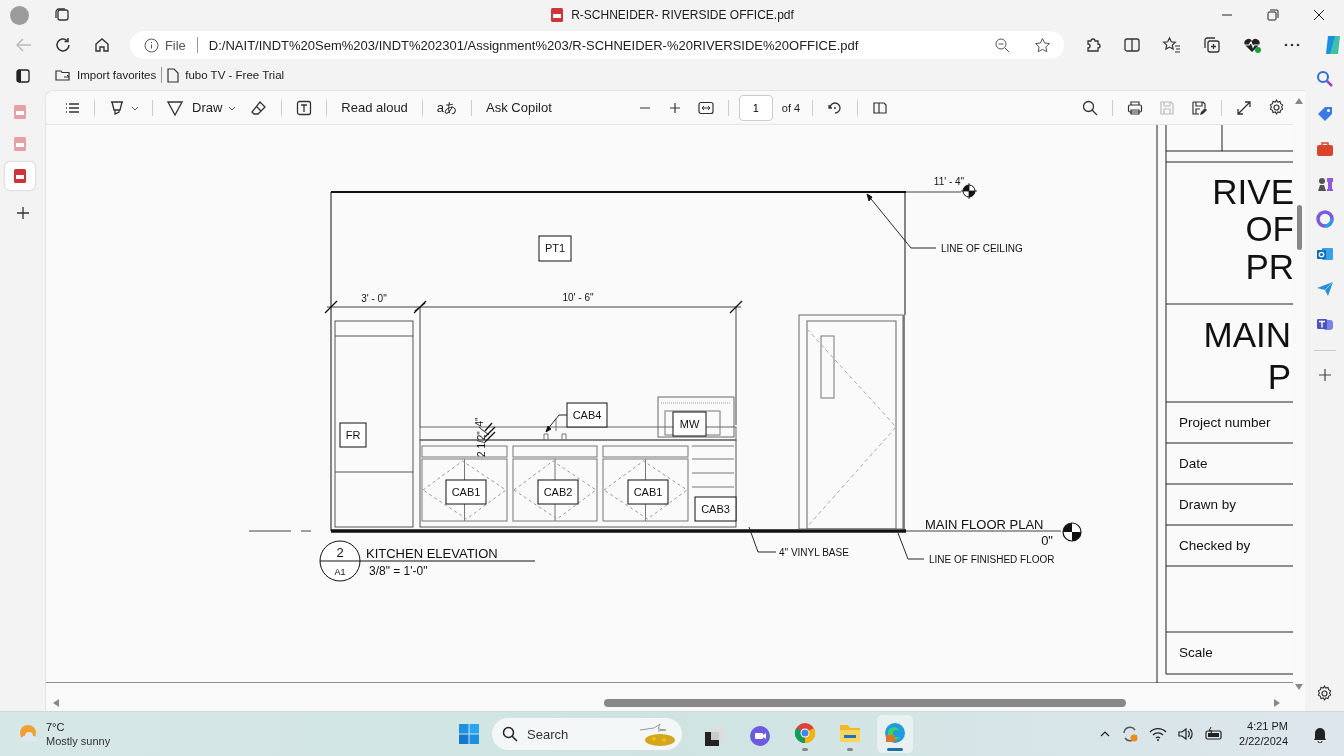 Image resolution: width=1344 pixels, height=756 pixels. Describe the element at coordinates (1002, 45) in the screenshot. I see `zoom-out-icon` at that location.